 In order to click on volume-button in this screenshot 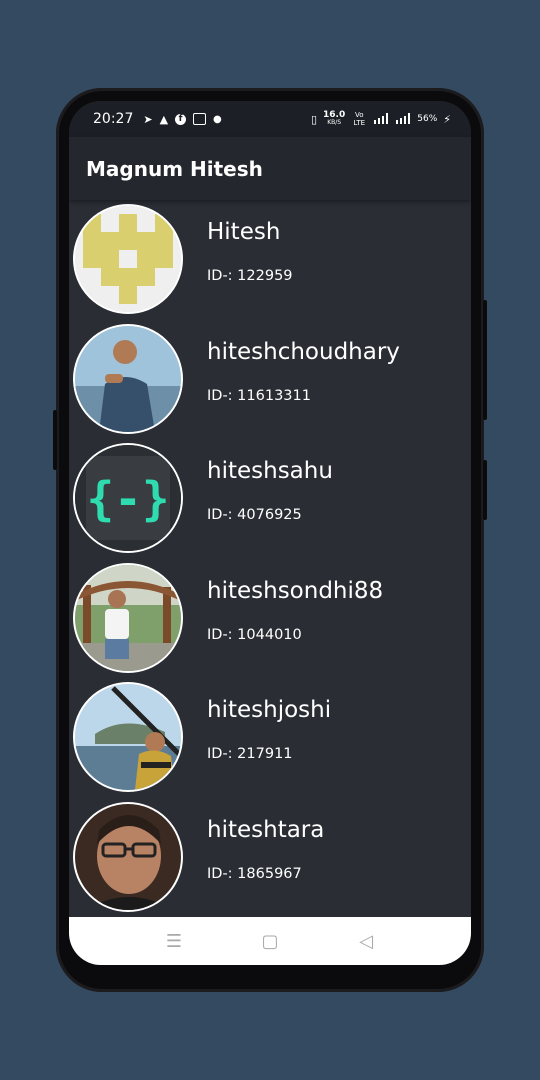, I will do `click(55, 440)`.